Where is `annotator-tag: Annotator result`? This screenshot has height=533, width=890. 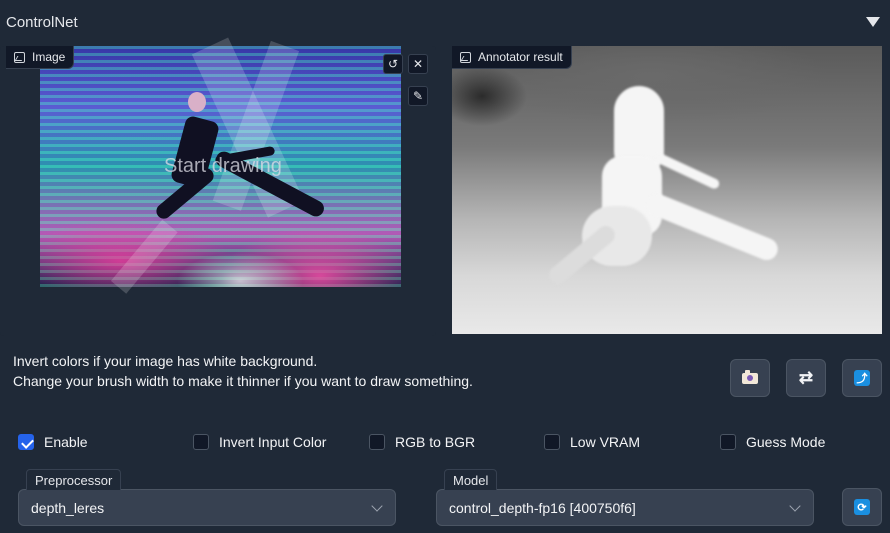
annotator-tag: Annotator result is located at coordinates (512, 57).